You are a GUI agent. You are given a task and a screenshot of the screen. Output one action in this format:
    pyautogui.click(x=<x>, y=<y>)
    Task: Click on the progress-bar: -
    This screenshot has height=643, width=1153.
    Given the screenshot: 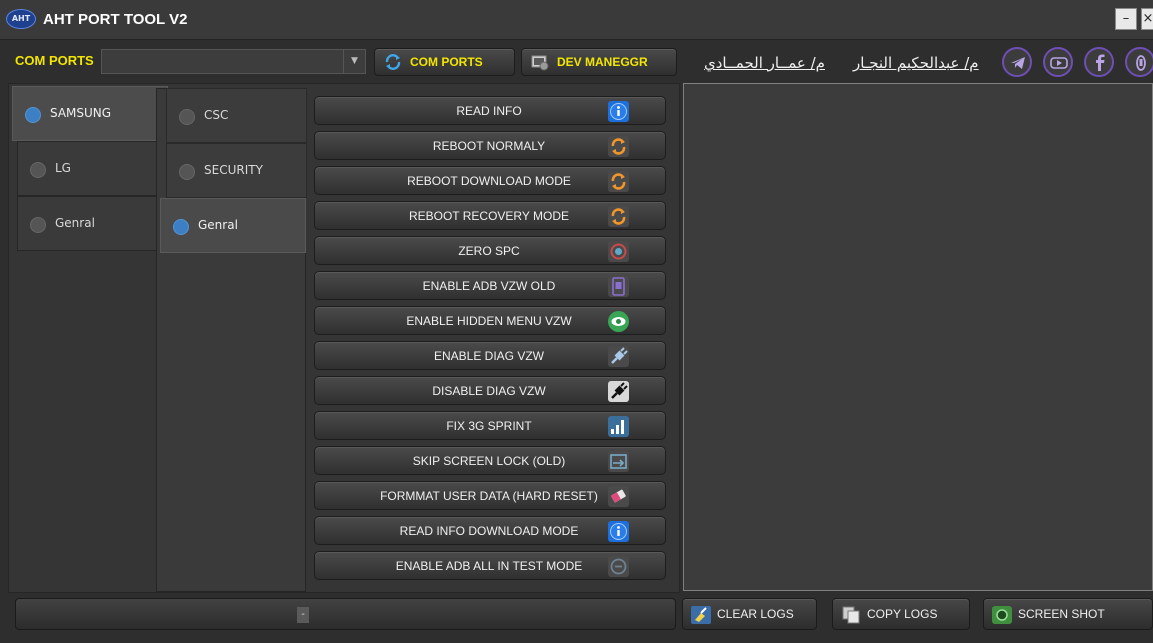 What is the action you would take?
    pyautogui.click(x=345, y=614)
    